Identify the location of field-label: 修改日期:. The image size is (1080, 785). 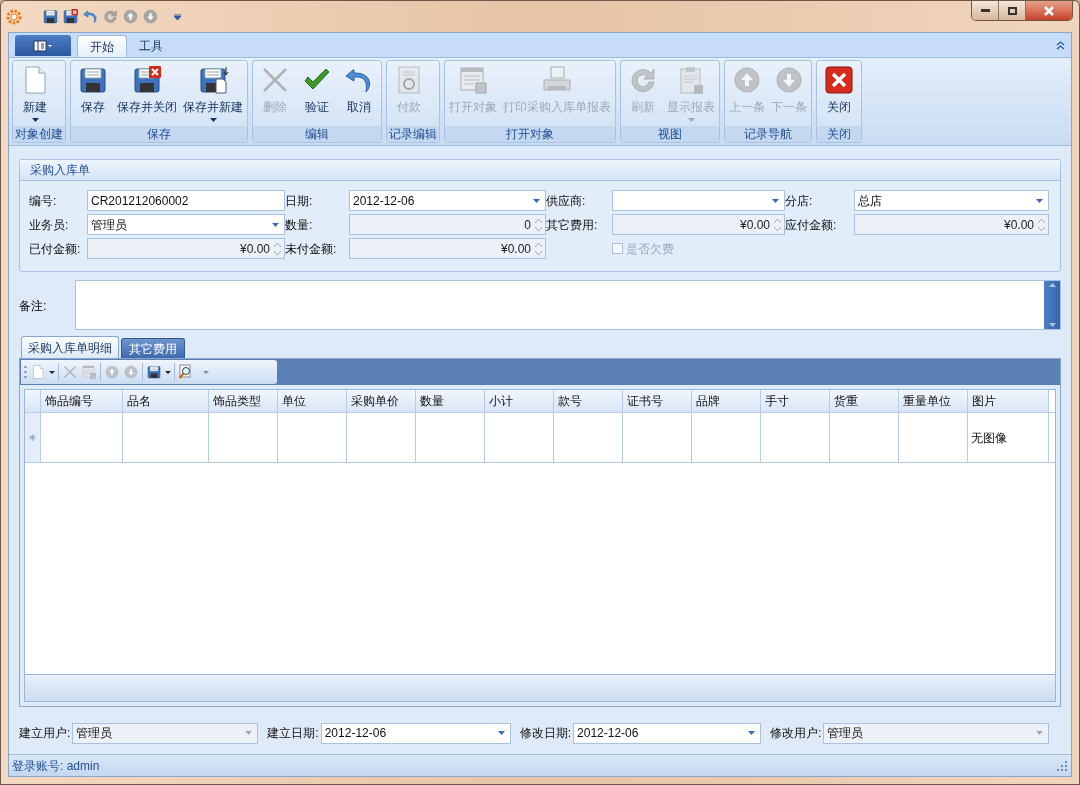
(545, 733).